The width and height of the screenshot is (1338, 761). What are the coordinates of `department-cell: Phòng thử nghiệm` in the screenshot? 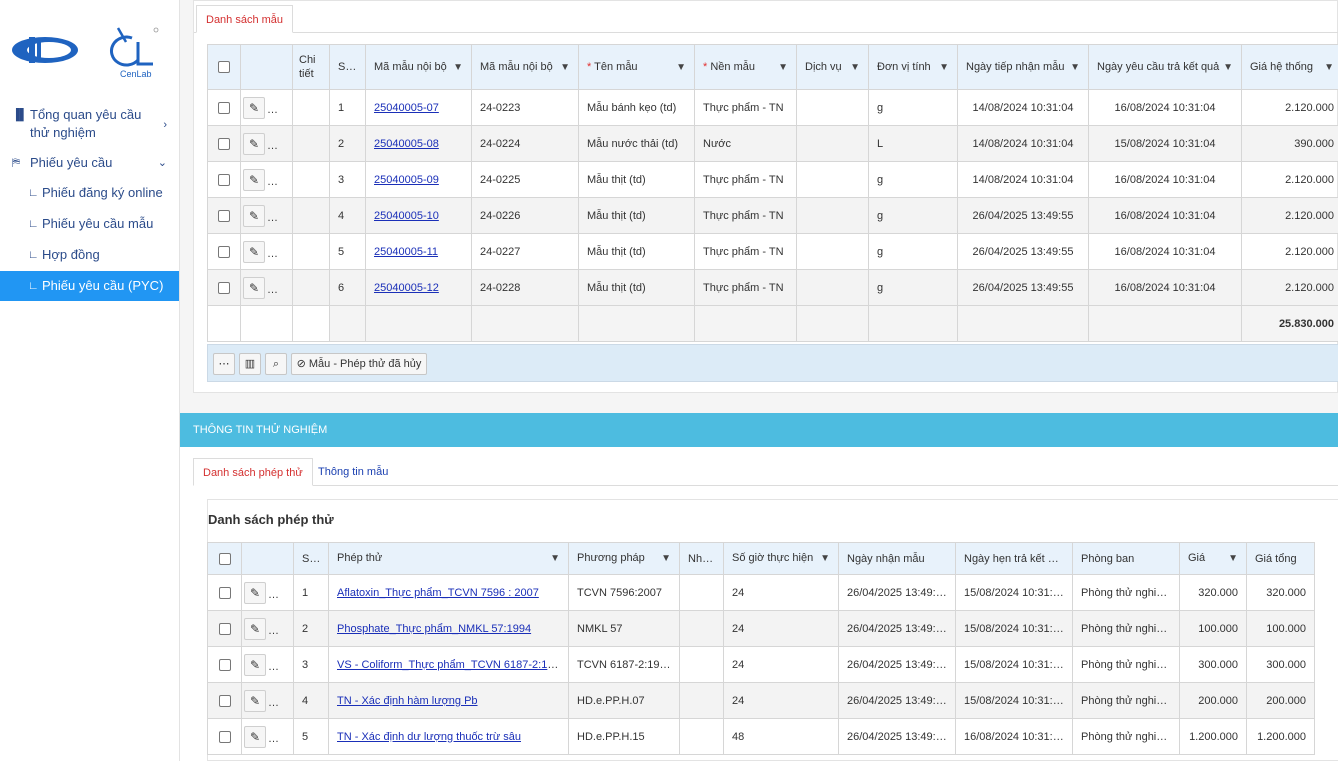 It's located at (1126, 700).